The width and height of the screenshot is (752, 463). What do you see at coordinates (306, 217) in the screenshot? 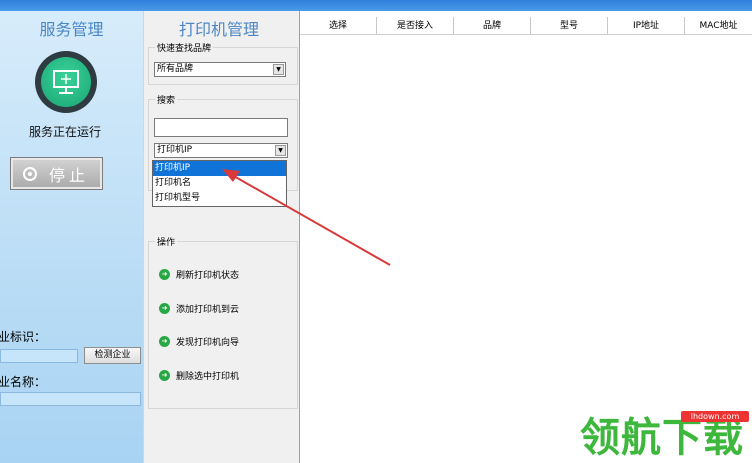
I see `annotation-arrow` at bounding box center [306, 217].